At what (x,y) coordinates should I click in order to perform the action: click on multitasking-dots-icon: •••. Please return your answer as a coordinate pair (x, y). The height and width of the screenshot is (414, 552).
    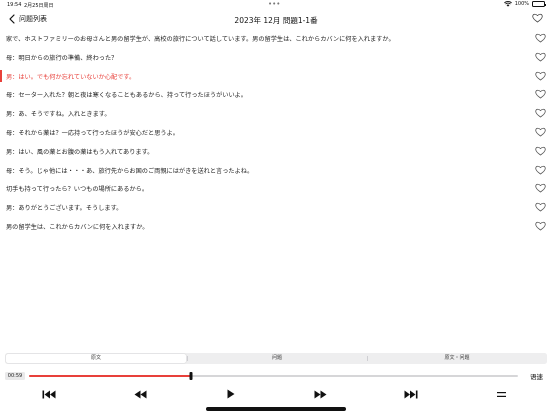
    Looking at the image, I should click on (274, 4).